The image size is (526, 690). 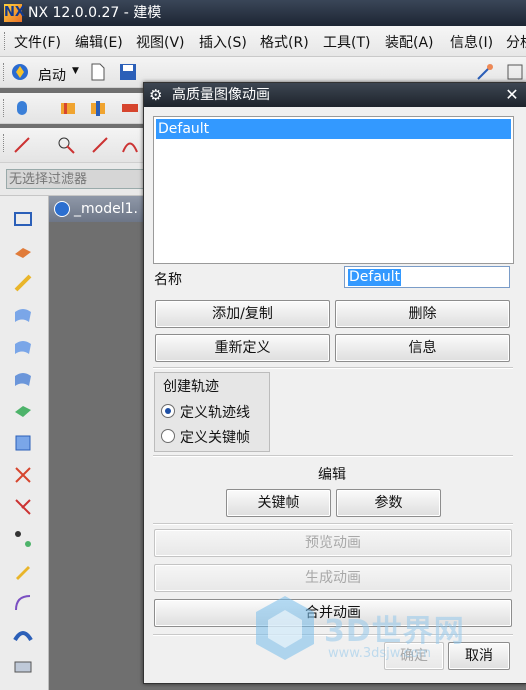 What do you see at coordinates (75, 179) in the screenshot?
I see `selection-filter-input` at bounding box center [75, 179].